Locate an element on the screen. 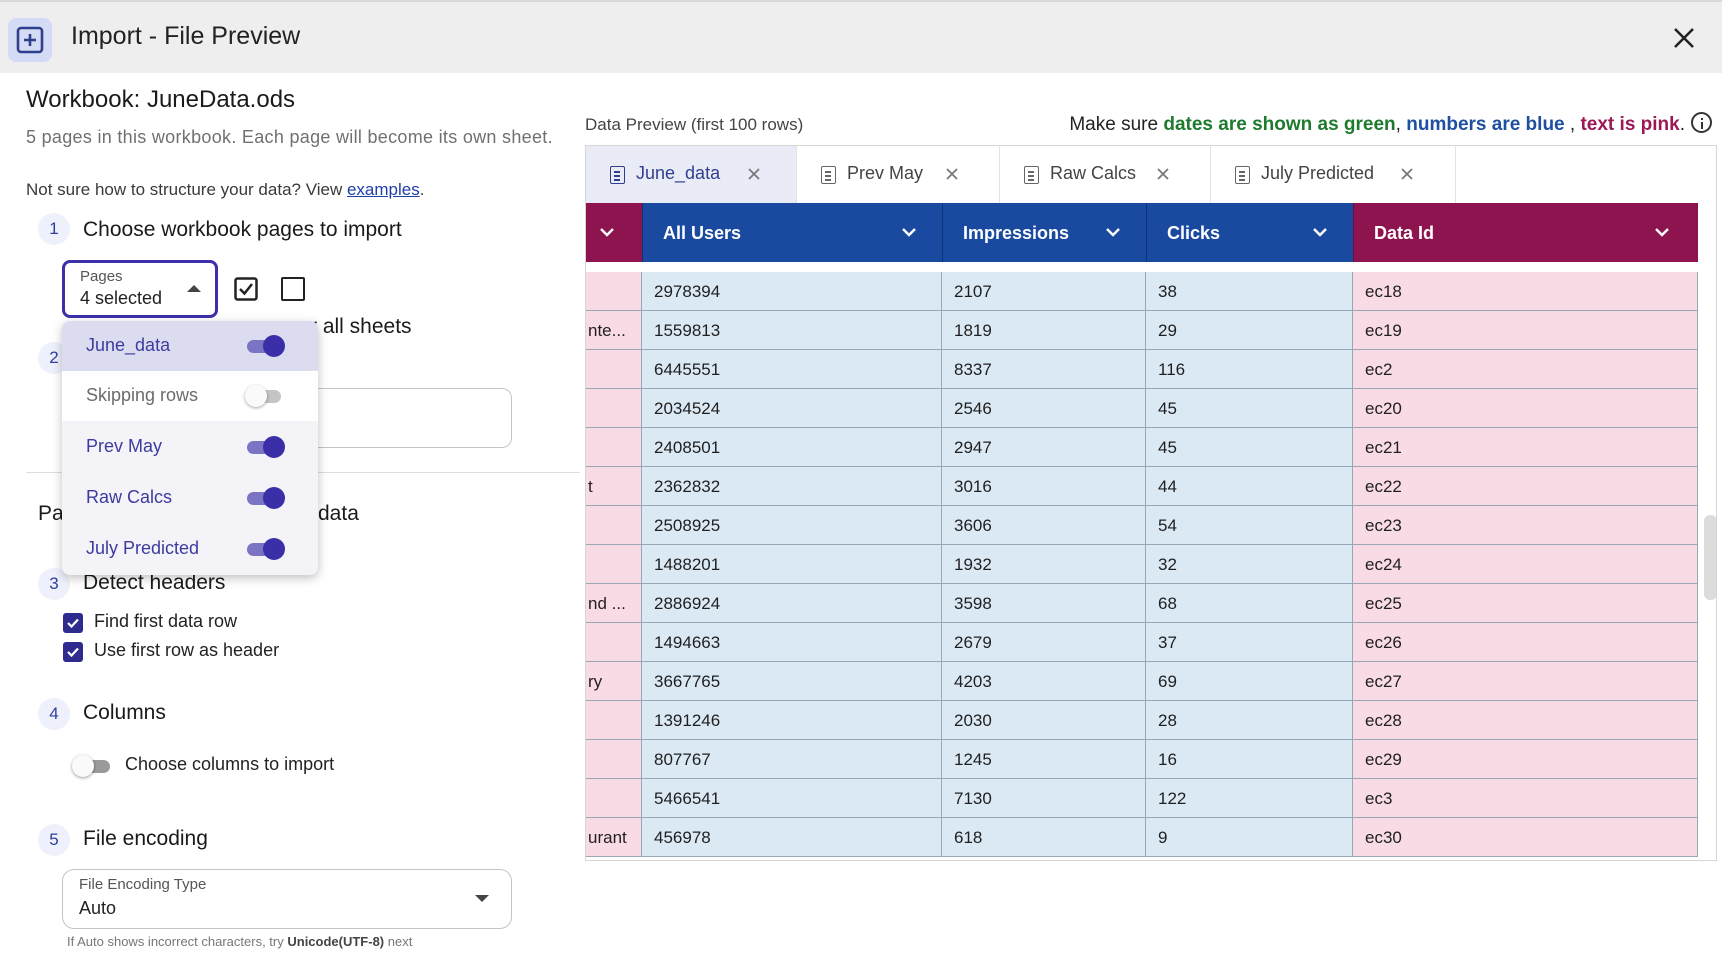  step-4-label: Columns is located at coordinates (124, 712).